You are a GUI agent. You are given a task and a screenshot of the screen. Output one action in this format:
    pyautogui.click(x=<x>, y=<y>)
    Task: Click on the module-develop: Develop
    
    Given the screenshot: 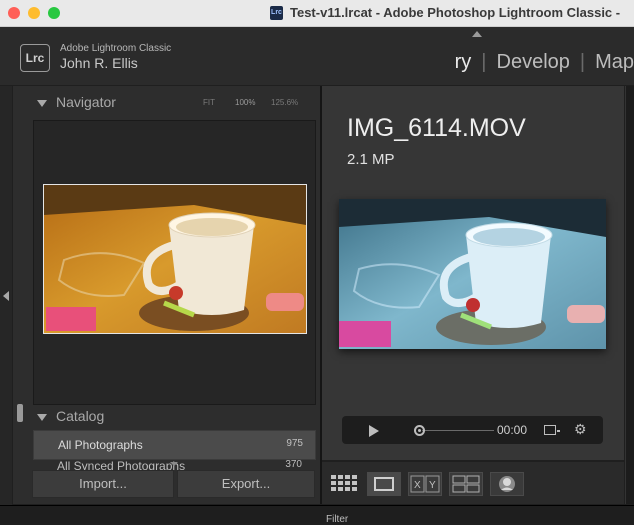 What is the action you would take?
    pyautogui.click(x=533, y=62)
    